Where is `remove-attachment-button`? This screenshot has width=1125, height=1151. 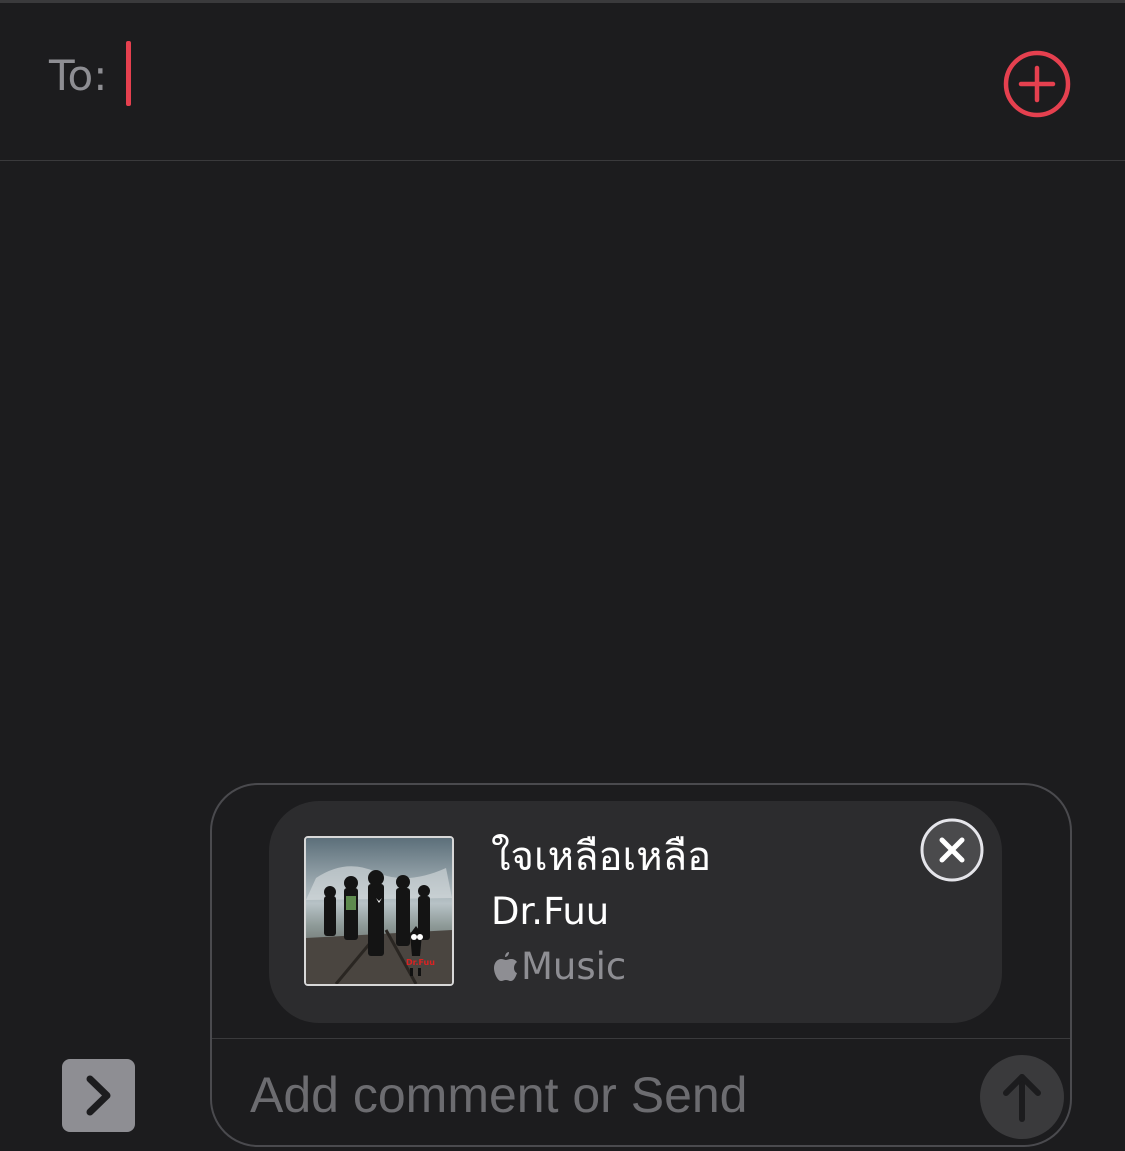 remove-attachment-button is located at coordinates (952, 850).